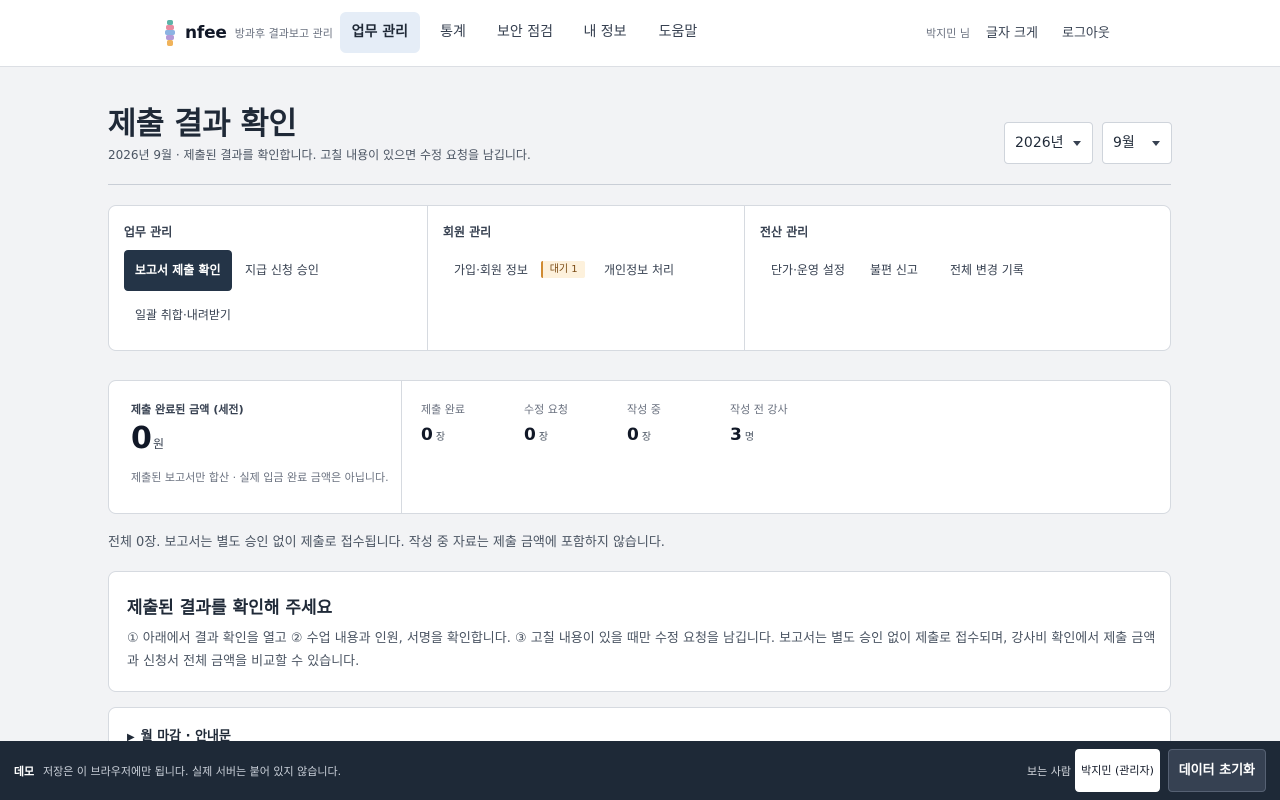  What do you see at coordinates (639, 184) in the screenshot?
I see `header-divider` at bounding box center [639, 184].